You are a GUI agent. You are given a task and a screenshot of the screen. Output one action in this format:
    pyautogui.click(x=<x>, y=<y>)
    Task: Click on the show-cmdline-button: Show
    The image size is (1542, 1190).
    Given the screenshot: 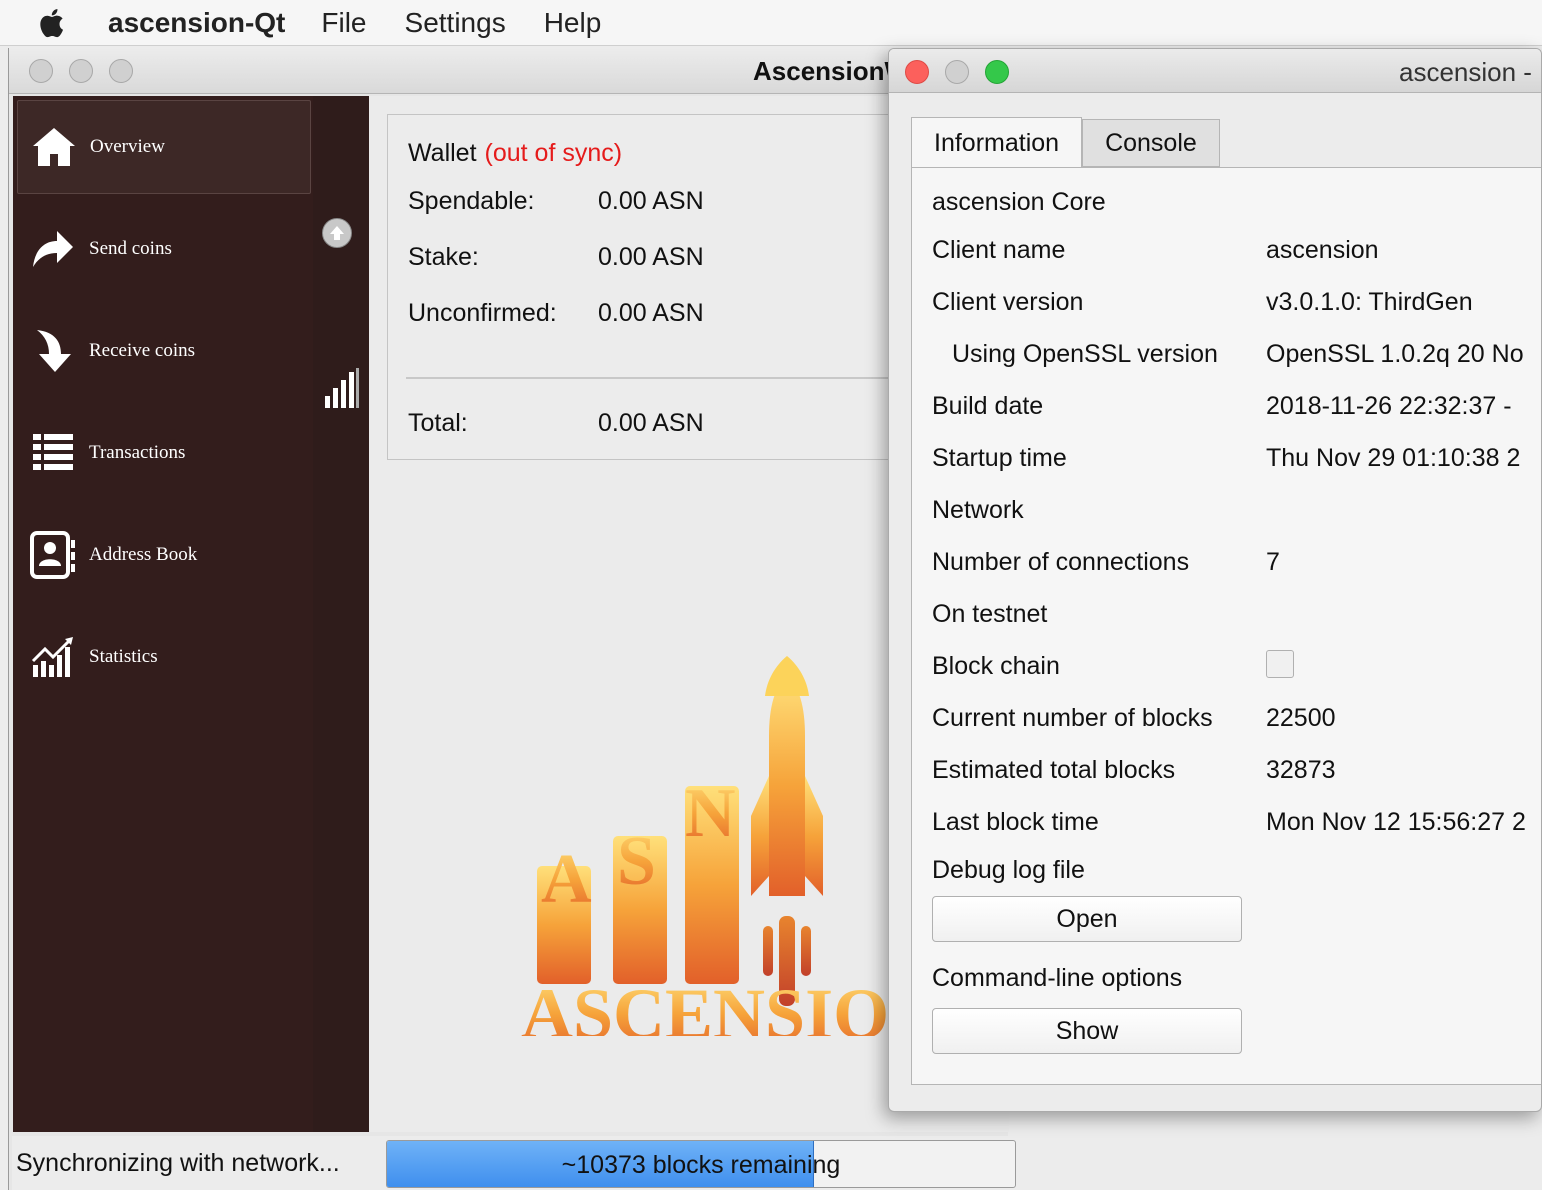 What is the action you would take?
    pyautogui.click(x=1087, y=1031)
    